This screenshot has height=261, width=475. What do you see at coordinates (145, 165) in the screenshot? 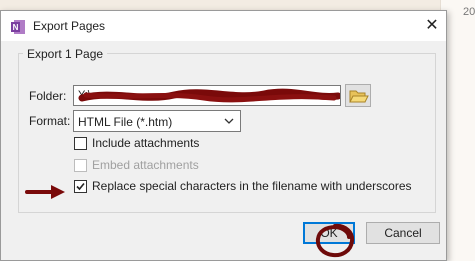
I see `embed-attachments-label: Embed attachments` at bounding box center [145, 165].